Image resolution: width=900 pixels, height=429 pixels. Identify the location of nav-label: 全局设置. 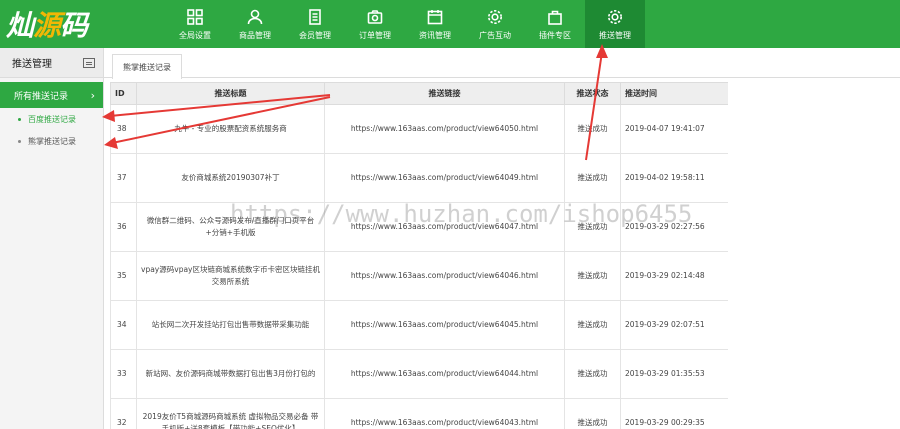
(195, 35).